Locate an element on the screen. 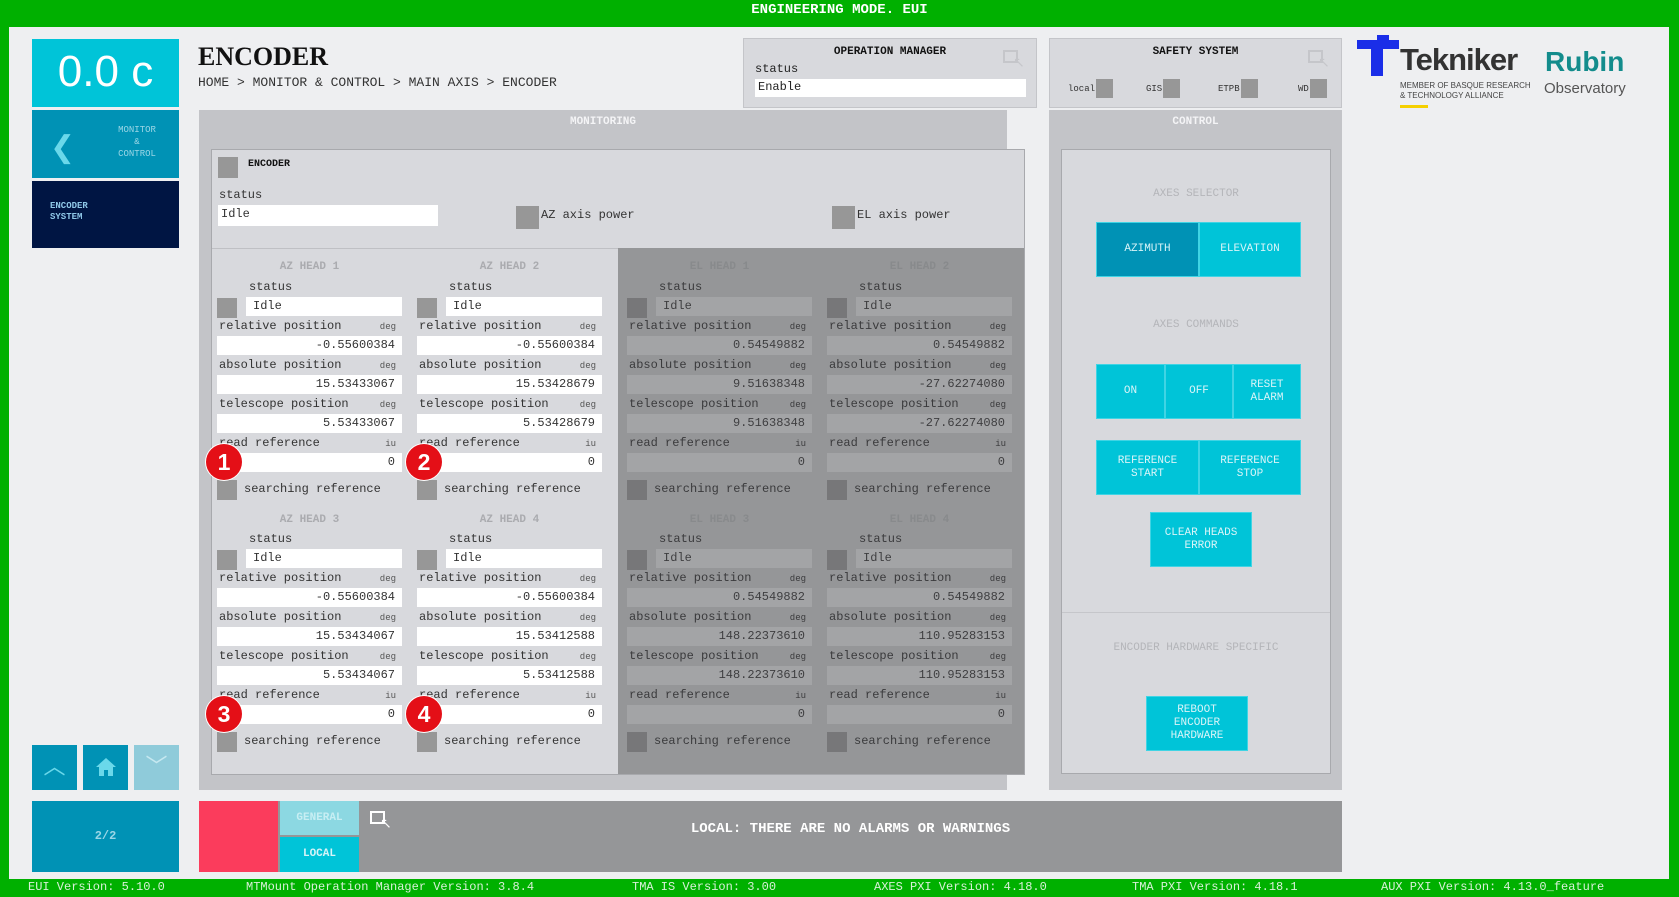  reference-start-button: REFERENCE START is located at coordinates (1147, 467).